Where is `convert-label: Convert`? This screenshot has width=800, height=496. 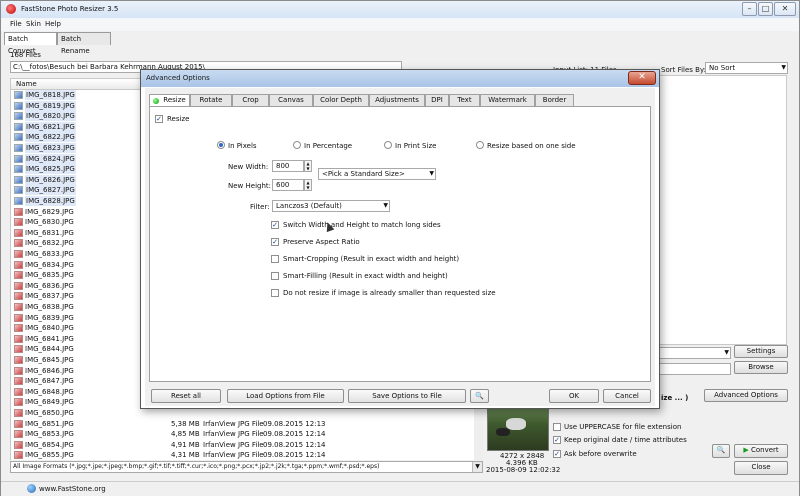
convert-label: Convert is located at coordinates (764, 450).